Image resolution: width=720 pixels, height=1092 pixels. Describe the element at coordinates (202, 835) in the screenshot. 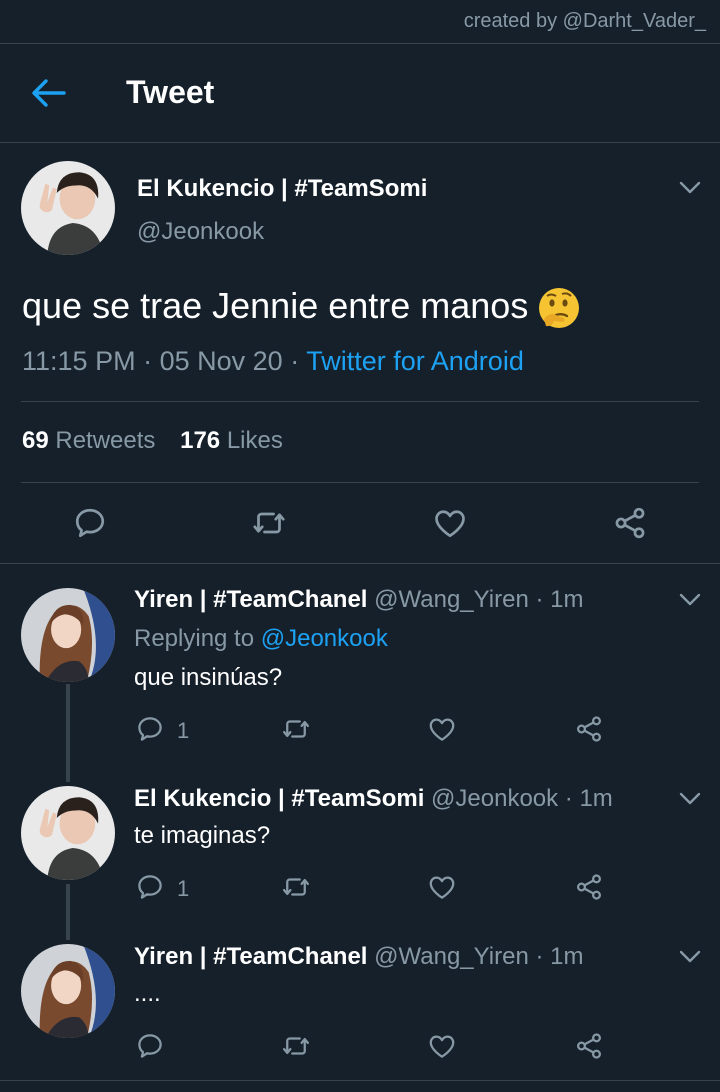

I see `reply-text: te imaginas?` at that location.